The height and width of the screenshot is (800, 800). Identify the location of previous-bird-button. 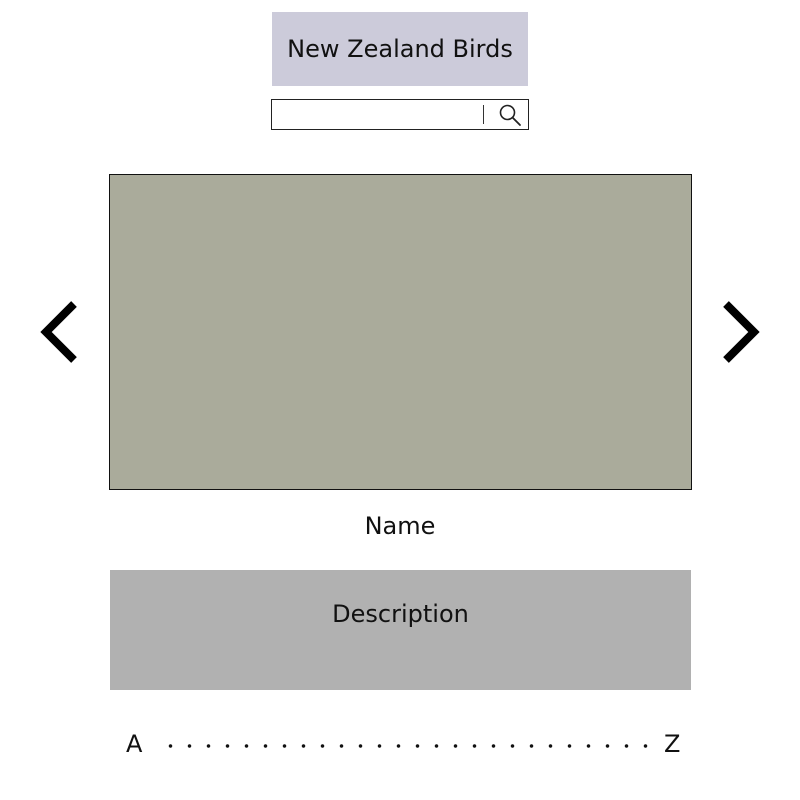
(59, 332).